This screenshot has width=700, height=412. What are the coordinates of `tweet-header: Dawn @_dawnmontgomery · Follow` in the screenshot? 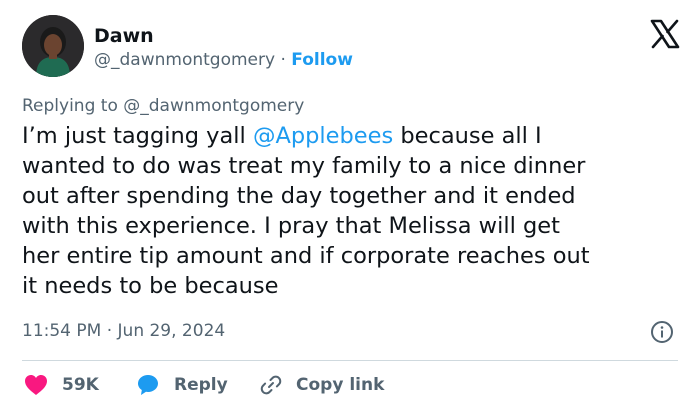 It's located at (352, 47).